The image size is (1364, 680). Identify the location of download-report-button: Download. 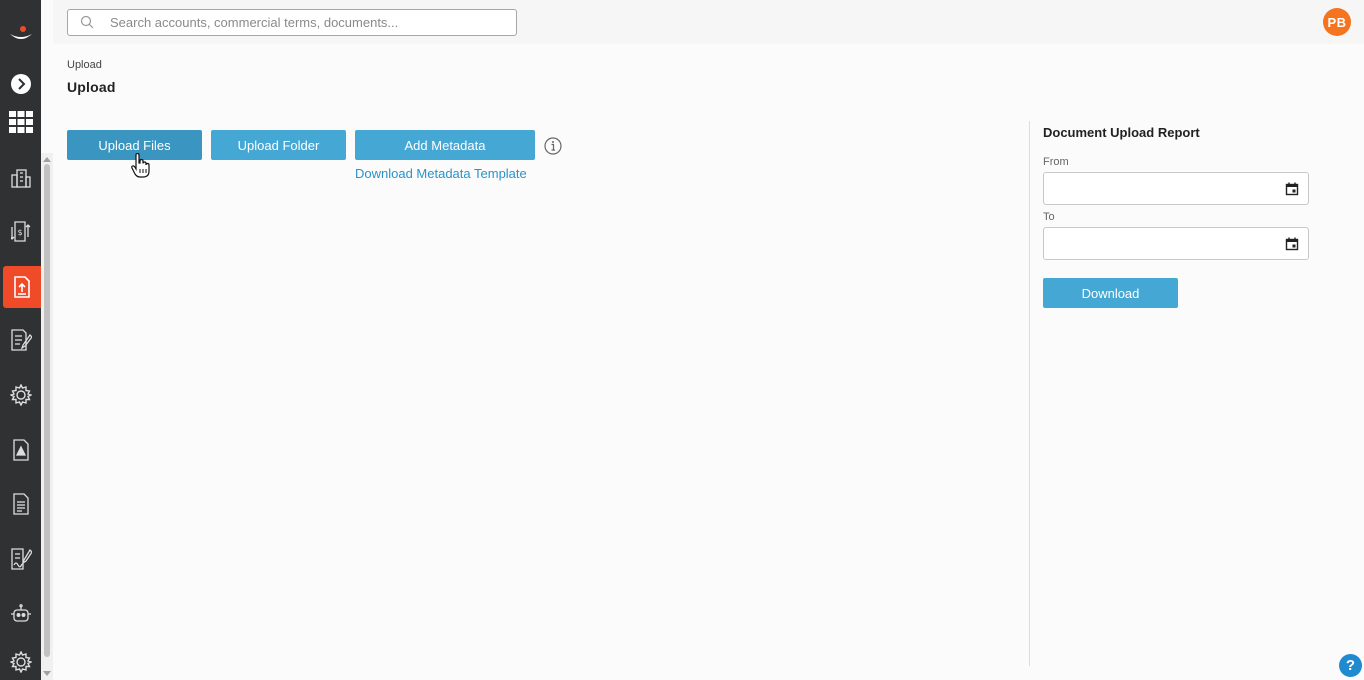
(1110, 293).